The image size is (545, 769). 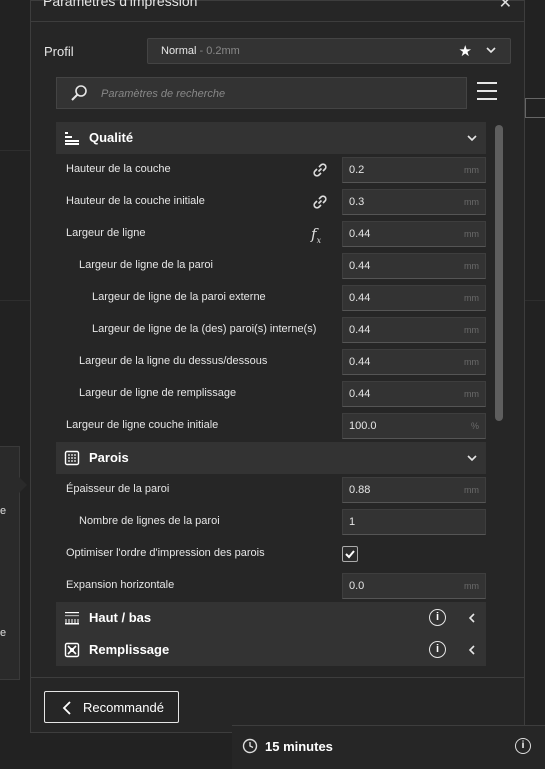 I want to click on function-icon: fx, so click(x=320, y=235).